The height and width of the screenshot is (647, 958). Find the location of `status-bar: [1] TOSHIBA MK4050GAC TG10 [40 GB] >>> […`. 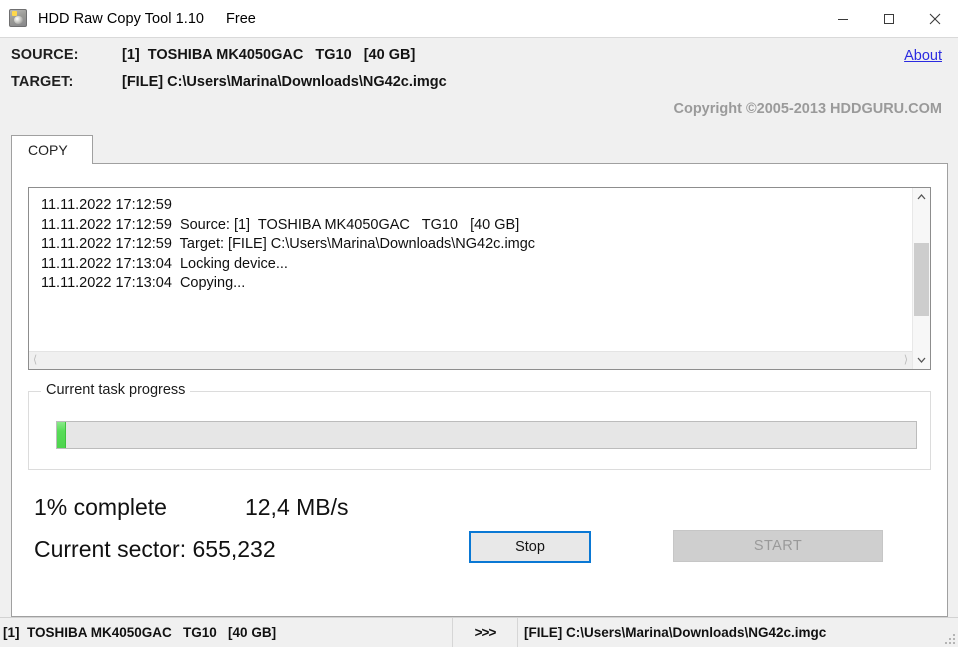

status-bar: [1] TOSHIBA MK4050GAC TG10 [40 GB] >>> [… is located at coordinates (479, 632).